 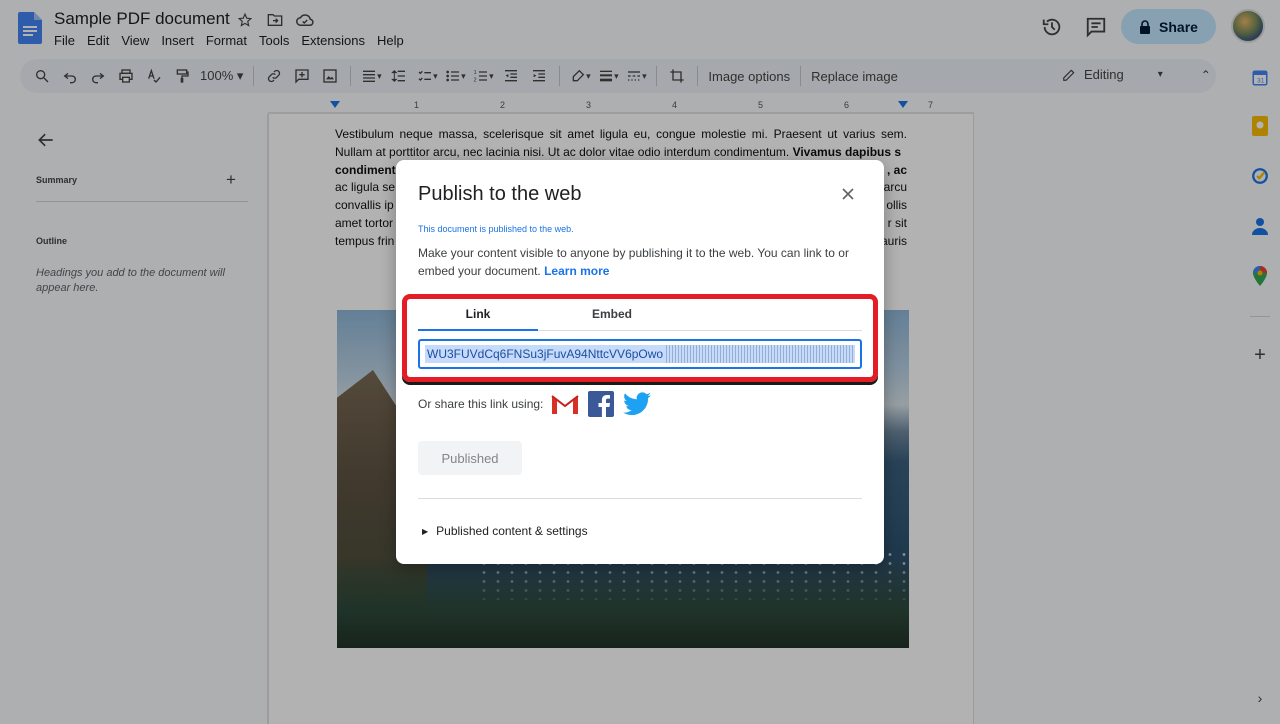 What do you see at coordinates (512, 531) in the screenshot?
I see `settings-toggle-label: Published content & settings` at bounding box center [512, 531].